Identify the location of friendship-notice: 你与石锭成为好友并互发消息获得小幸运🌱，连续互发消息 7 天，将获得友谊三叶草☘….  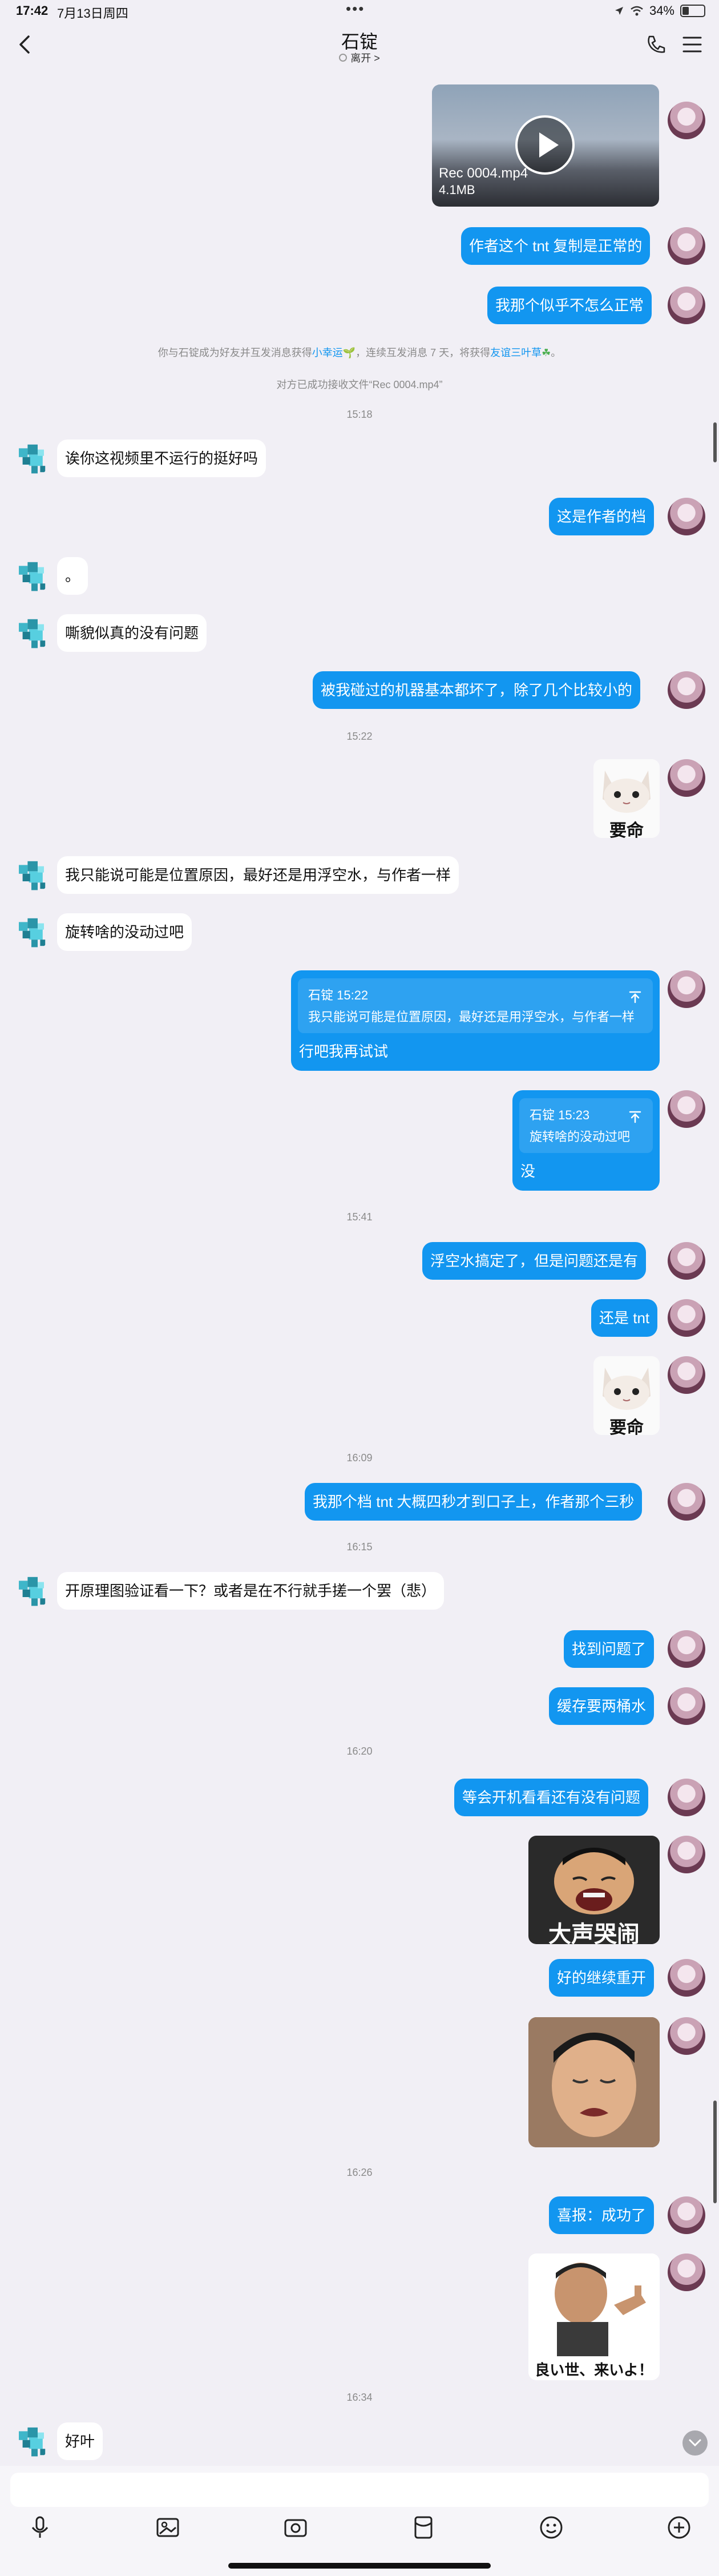
(359, 353).